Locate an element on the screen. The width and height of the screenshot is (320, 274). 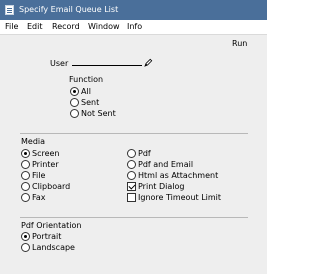
menu-file: File is located at coordinates (11, 27).